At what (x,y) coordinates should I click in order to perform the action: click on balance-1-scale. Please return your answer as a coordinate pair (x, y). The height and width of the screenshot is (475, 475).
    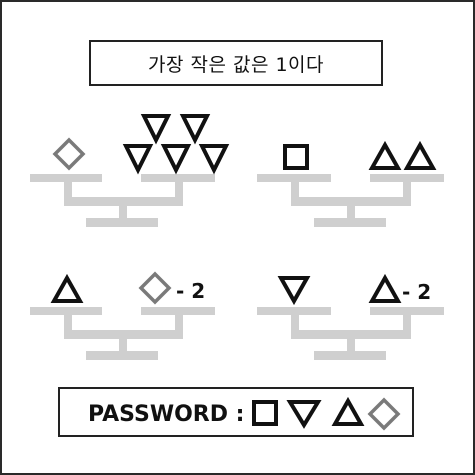
    Looking at the image, I should click on (122, 200).